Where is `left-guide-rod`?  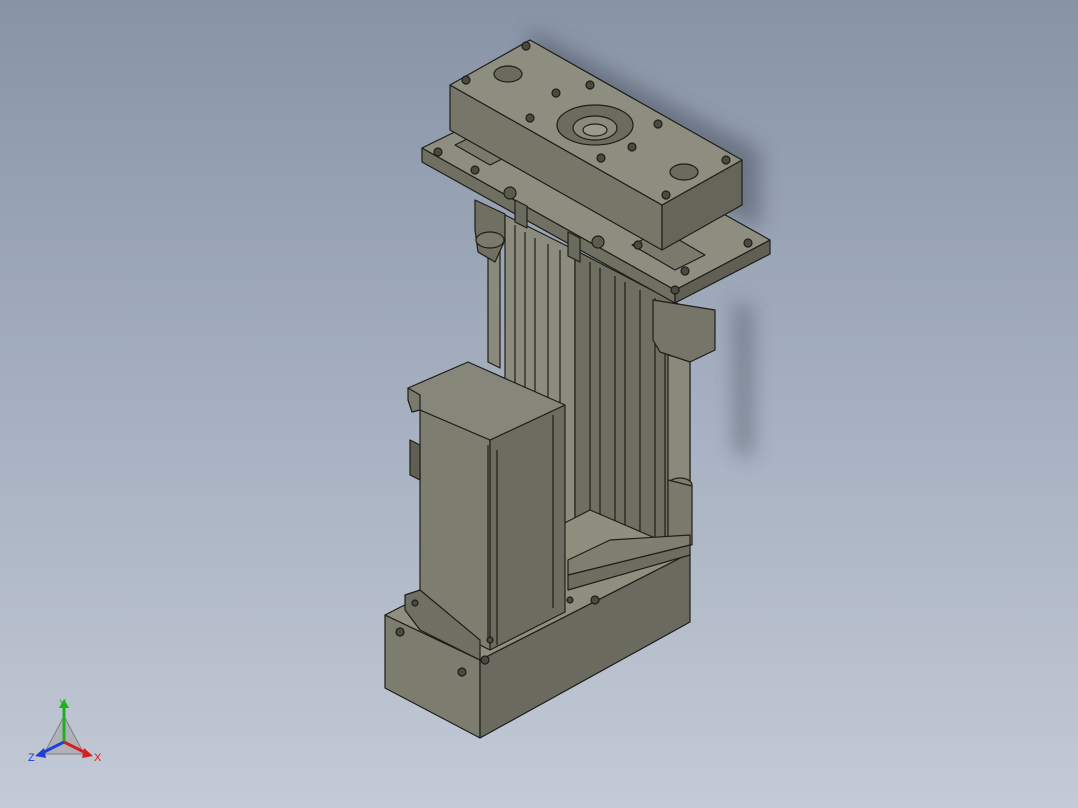
left-guide-rod is located at coordinates (490, 284).